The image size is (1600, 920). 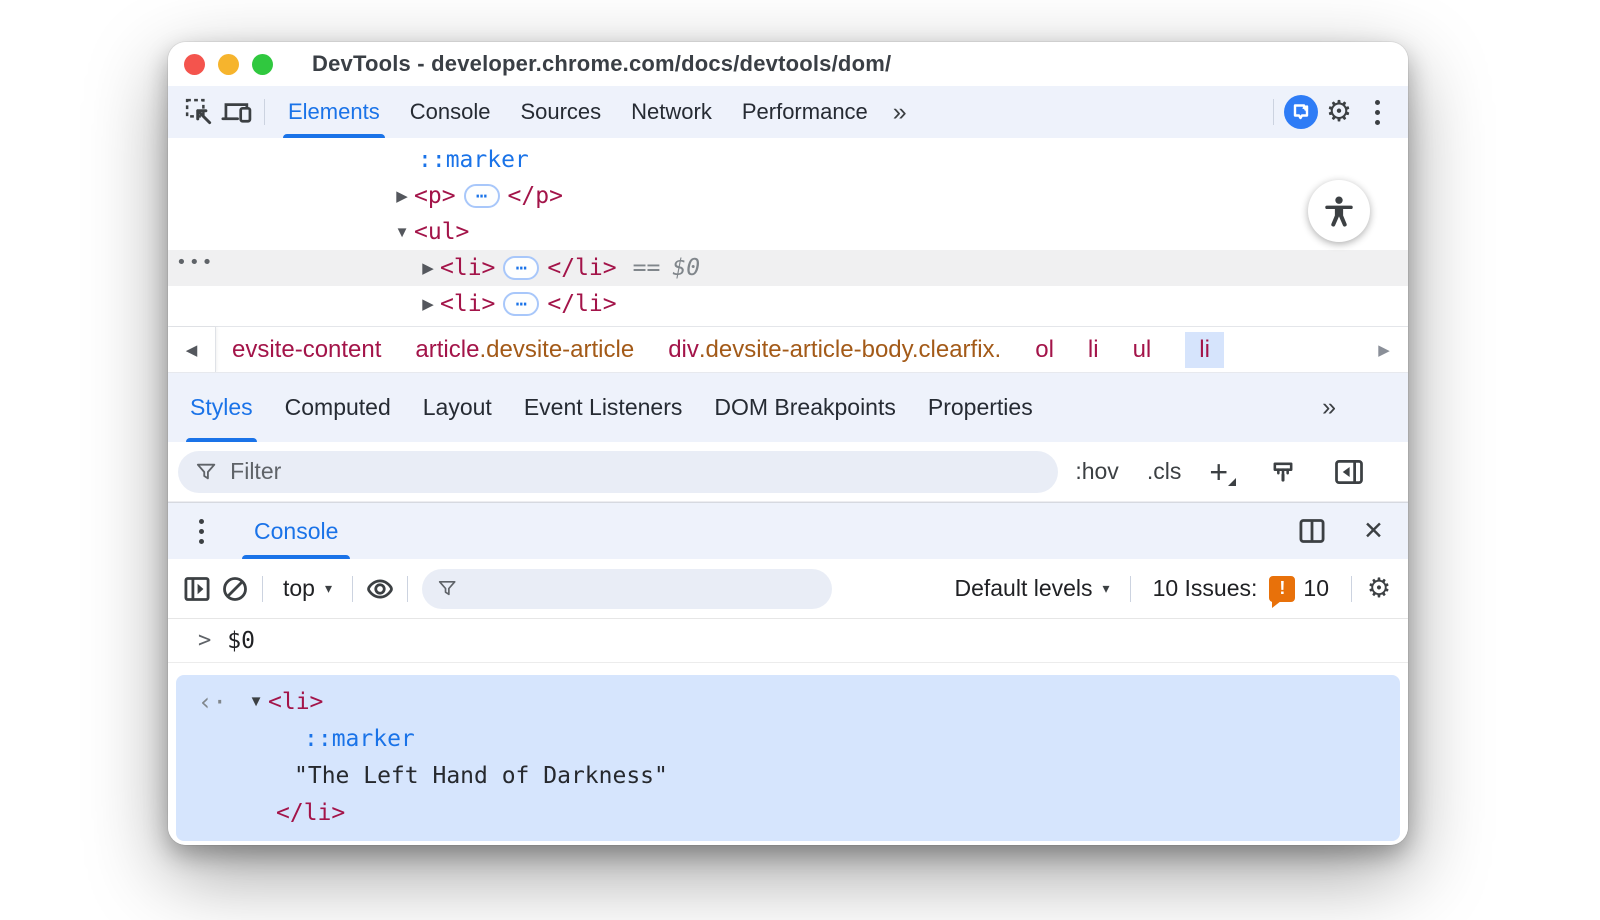 What do you see at coordinates (1349, 472) in the screenshot?
I see `toggle-sidebar-panel-icon` at bounding box center [1349, 472].